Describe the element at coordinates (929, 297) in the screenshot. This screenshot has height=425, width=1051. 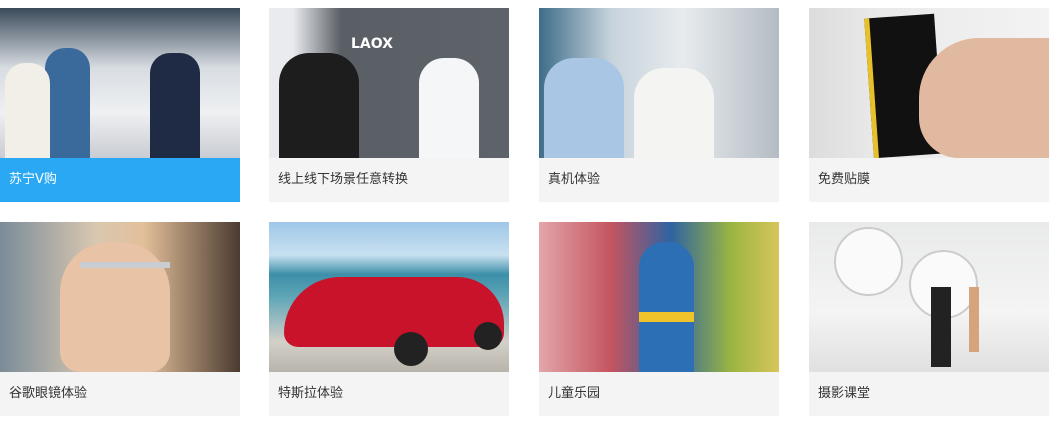
I see `photography-photo` at that location.